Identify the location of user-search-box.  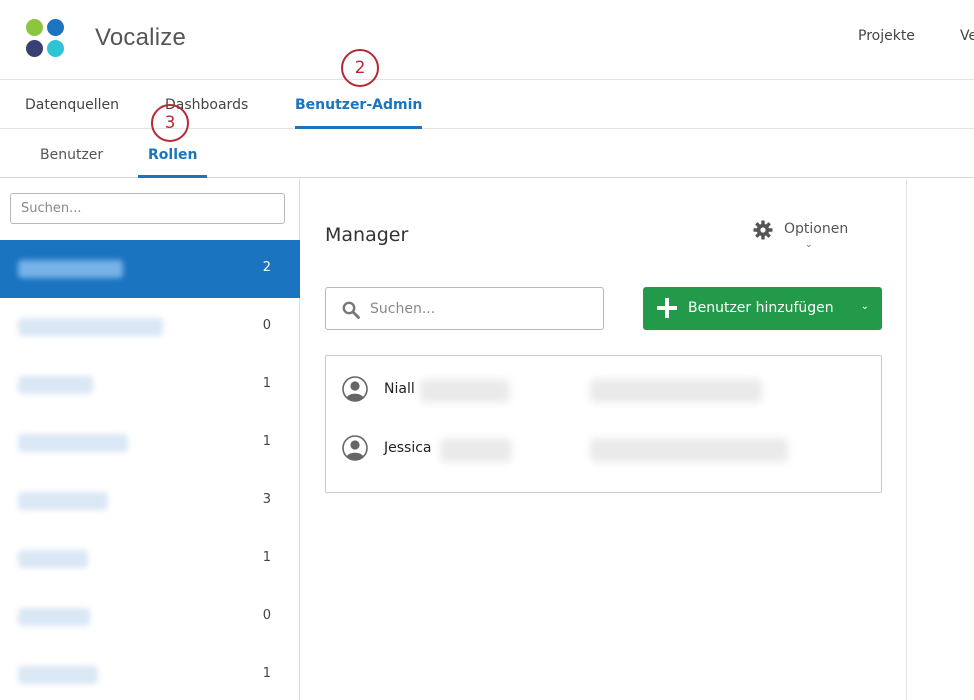
(464, 308).